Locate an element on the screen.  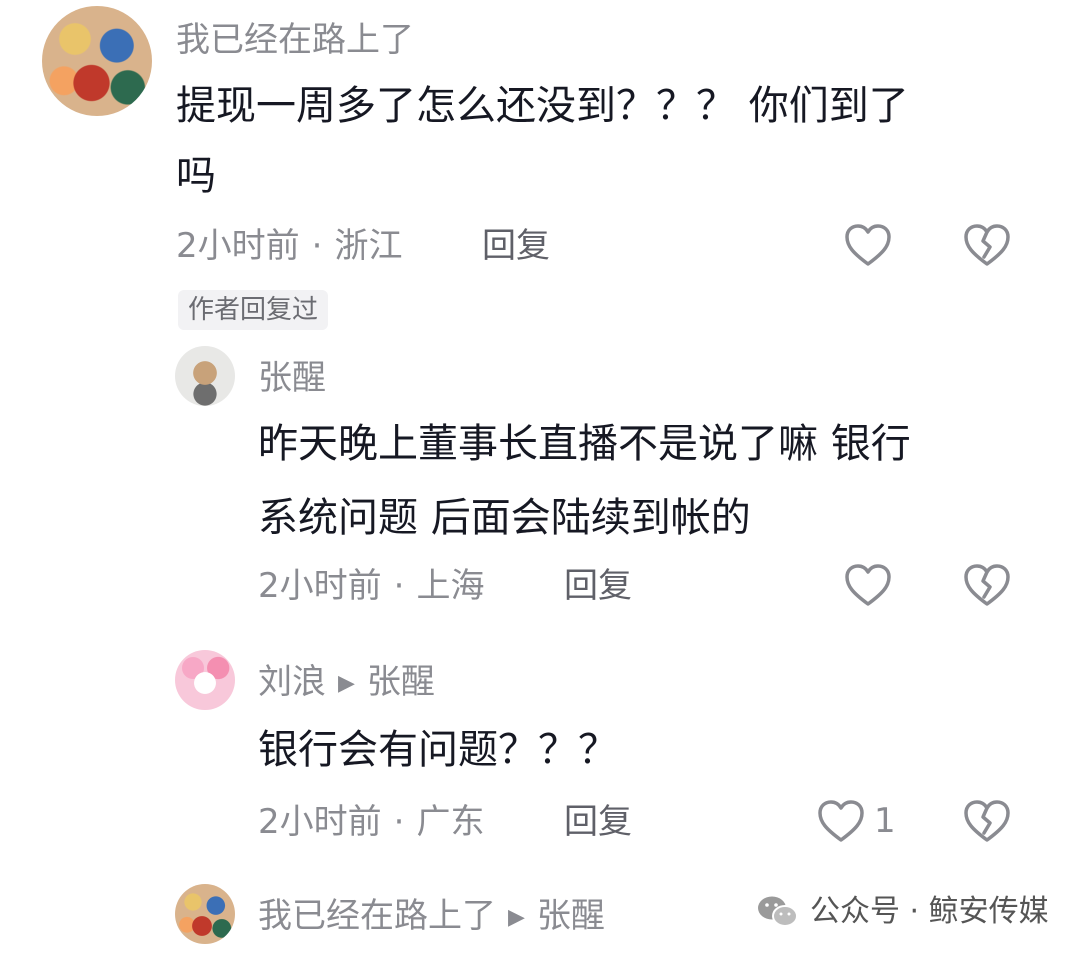
like-button: 1 is located at coordinates (856, 821).